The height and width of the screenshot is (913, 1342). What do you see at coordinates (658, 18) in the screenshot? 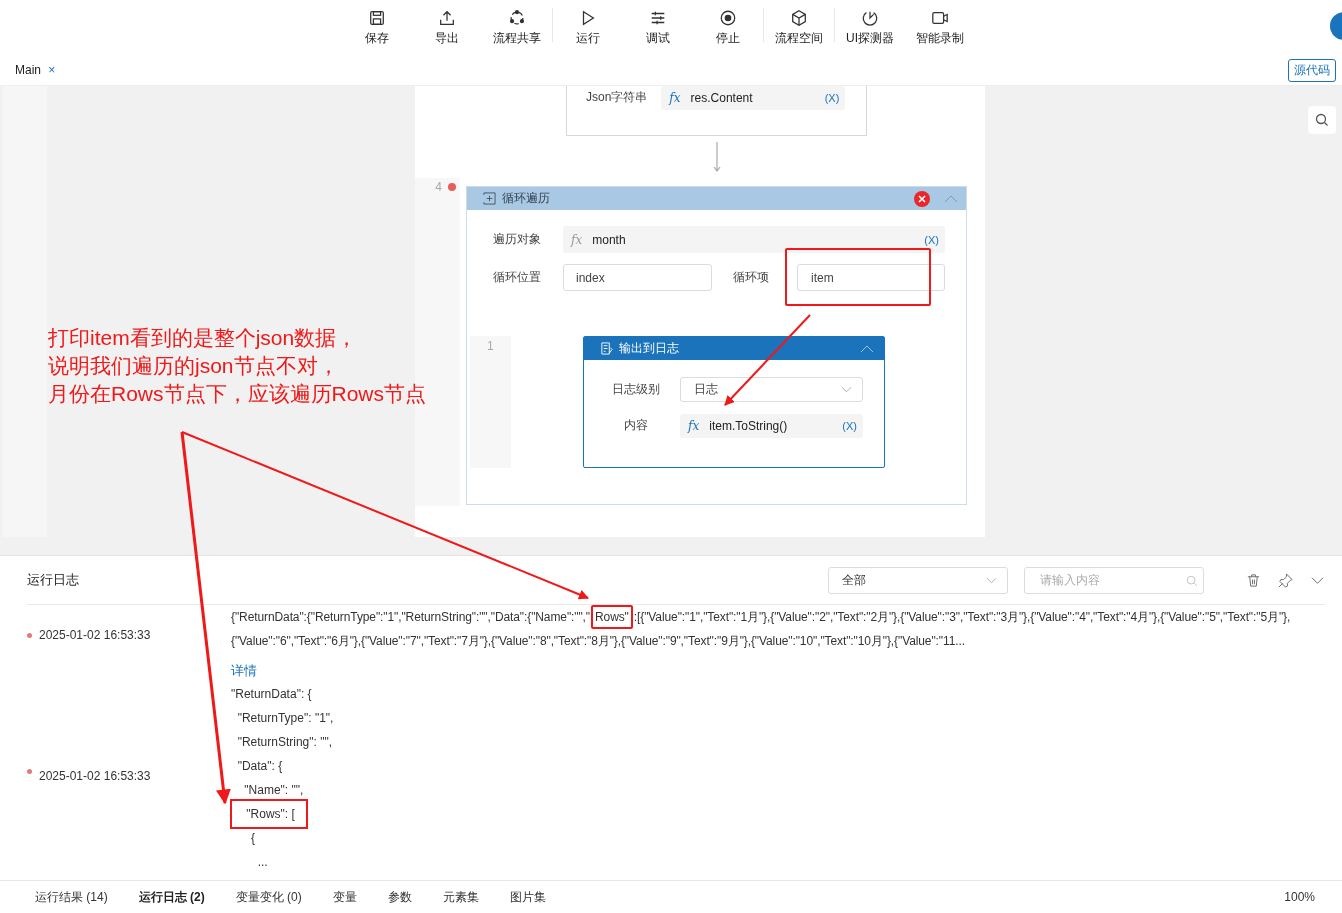
I see `debug-icon` at bounding box center [658, 18].